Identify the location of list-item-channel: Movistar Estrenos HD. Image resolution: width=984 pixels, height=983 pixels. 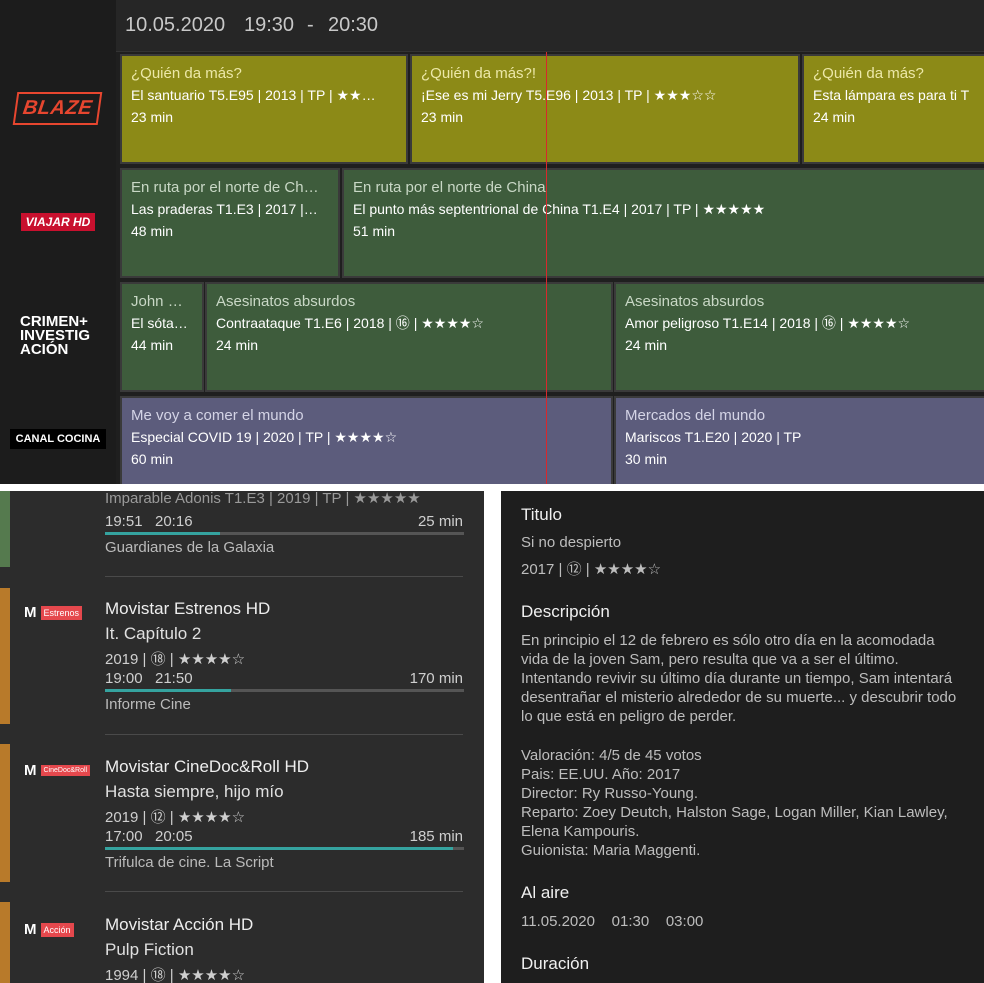
(187, 609).